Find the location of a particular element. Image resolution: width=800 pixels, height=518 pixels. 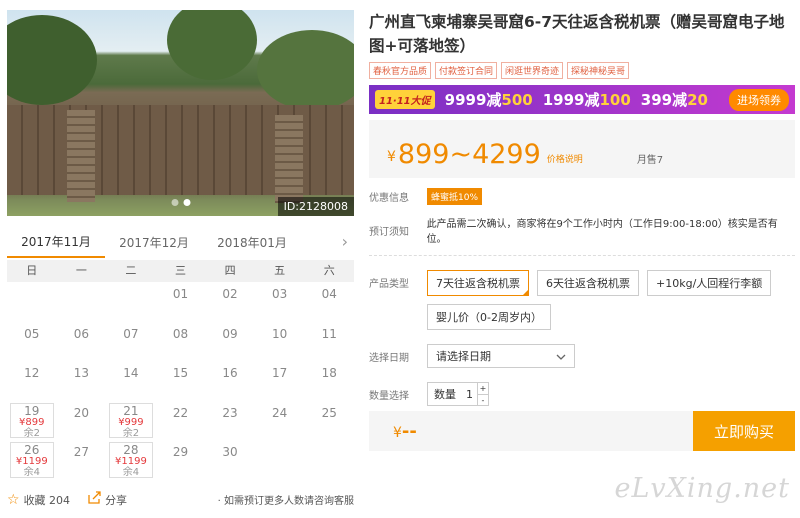

total-price: ¥-- is located at coordinates (405, 431).